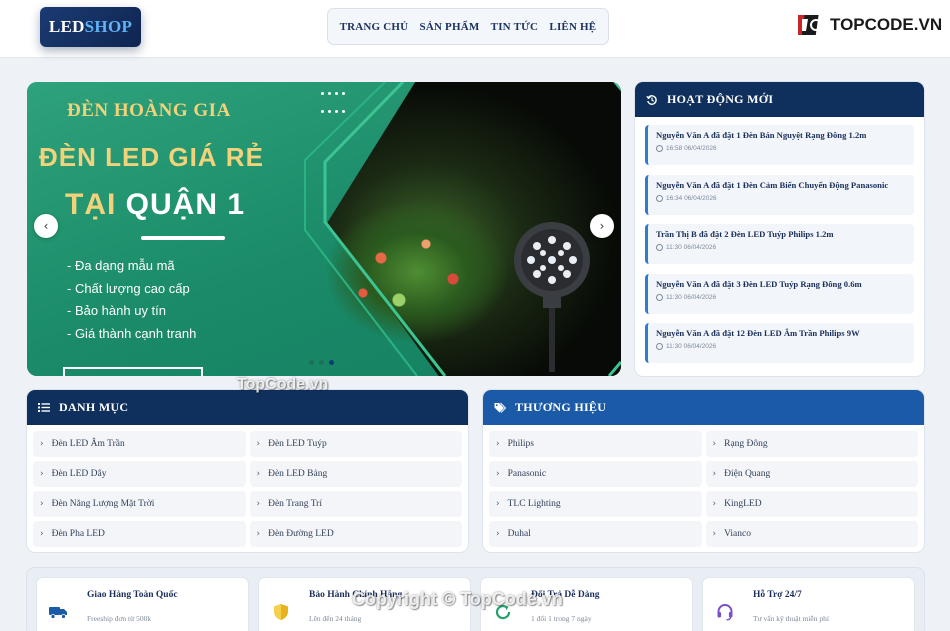  I want to click on main-nav: TRANG CHỦ SẢN PHẨM TIN TỨC LIÊN HỆ, so click(468, 26).